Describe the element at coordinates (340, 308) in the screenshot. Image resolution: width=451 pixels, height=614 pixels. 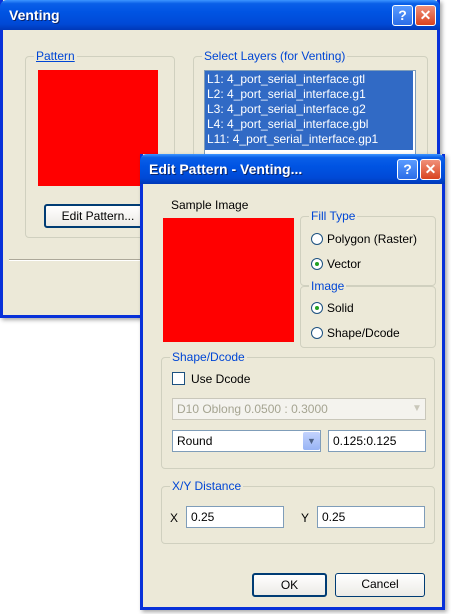
I see `image-solid-label: Solid` at that location.